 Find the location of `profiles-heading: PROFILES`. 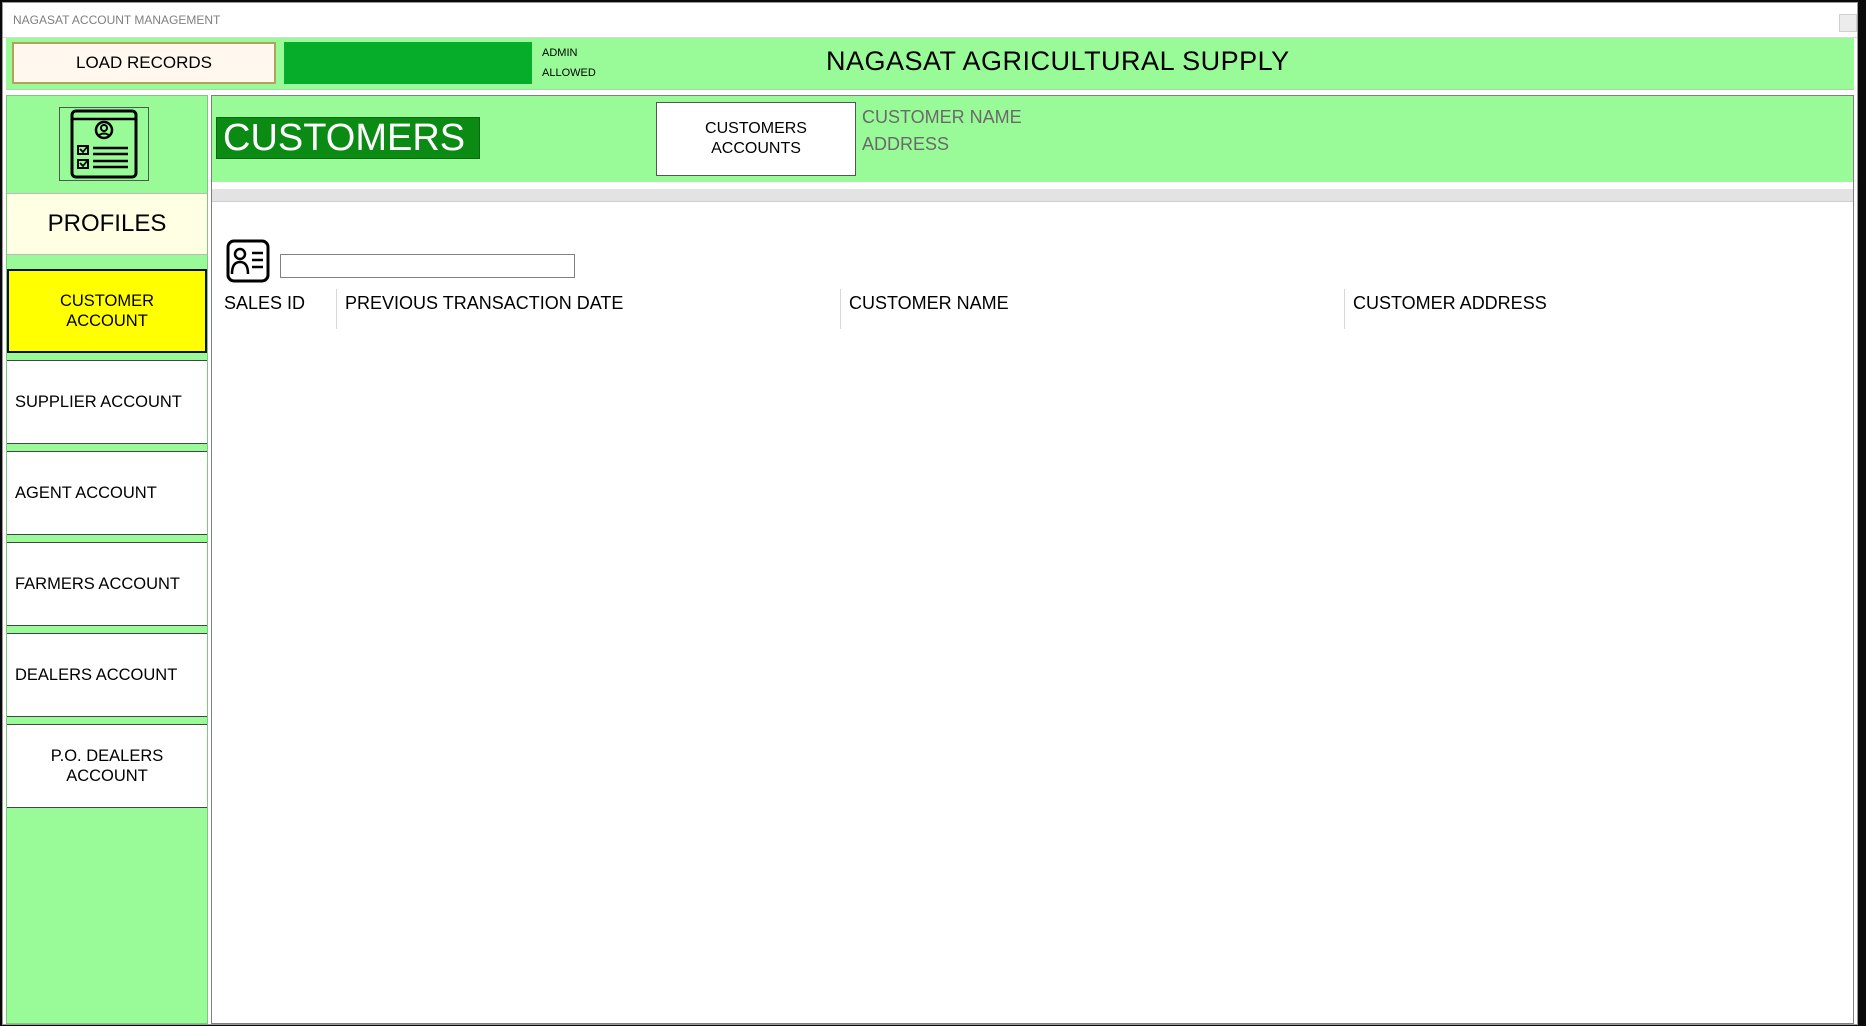

profiles-heading: PROFILES is located at coordinates (107, 224).